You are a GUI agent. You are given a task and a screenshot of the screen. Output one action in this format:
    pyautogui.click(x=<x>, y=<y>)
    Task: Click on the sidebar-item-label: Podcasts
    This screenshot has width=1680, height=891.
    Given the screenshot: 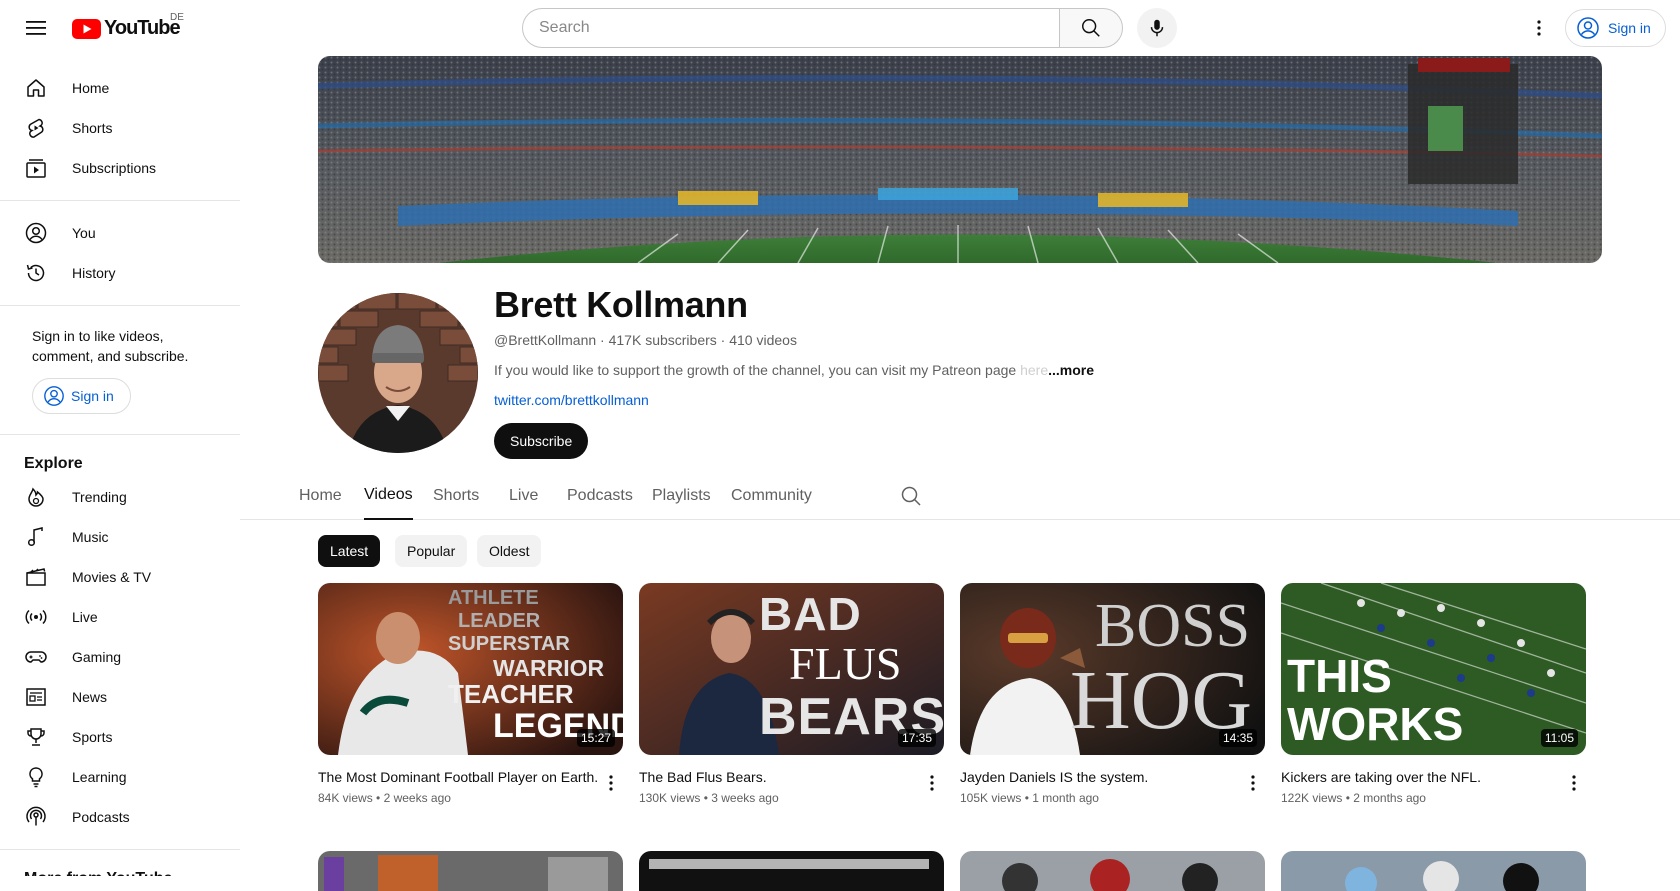 What is the action you would take?
    pyautogui.click(x=101, y=817)
    